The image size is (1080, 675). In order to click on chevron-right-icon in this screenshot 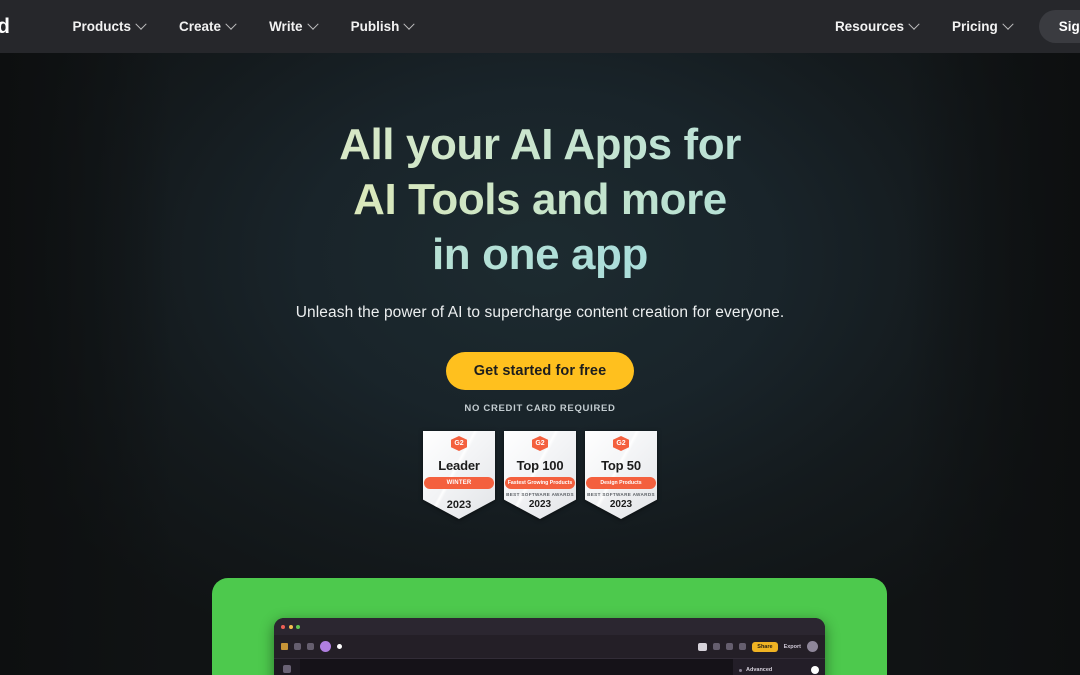, I will do `click(740, 670)`.